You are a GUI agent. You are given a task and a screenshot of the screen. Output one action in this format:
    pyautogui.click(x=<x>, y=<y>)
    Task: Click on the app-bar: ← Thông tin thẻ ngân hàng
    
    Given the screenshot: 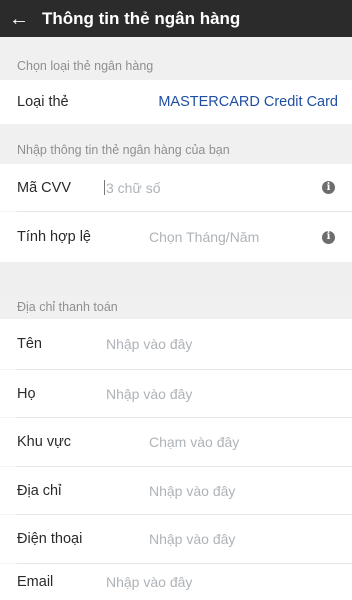 What is the action you would take?
    pyautogui.click(x=176, y=18)
    